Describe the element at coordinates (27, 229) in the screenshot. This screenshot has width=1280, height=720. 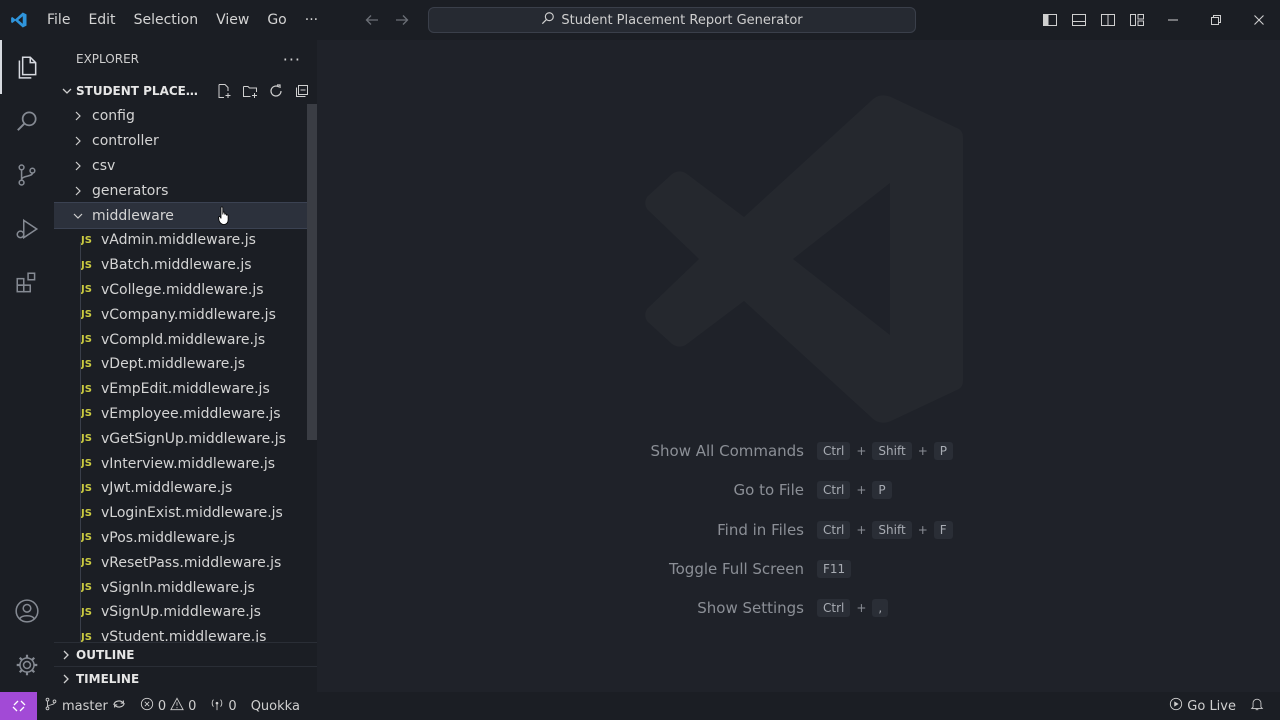
I see `run-and-debug-icon` at that location.